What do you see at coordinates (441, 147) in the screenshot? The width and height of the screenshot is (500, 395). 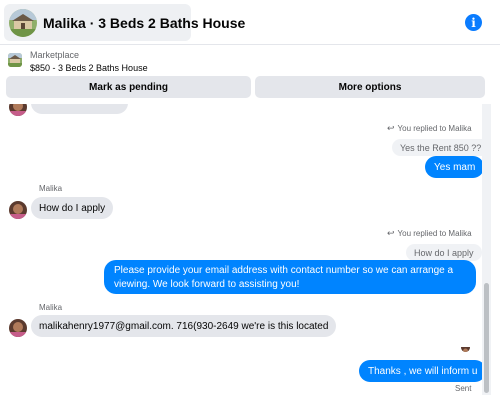 I see `quoted-message: Yes the Rent 850 ??` at bounding box center [441, 147].